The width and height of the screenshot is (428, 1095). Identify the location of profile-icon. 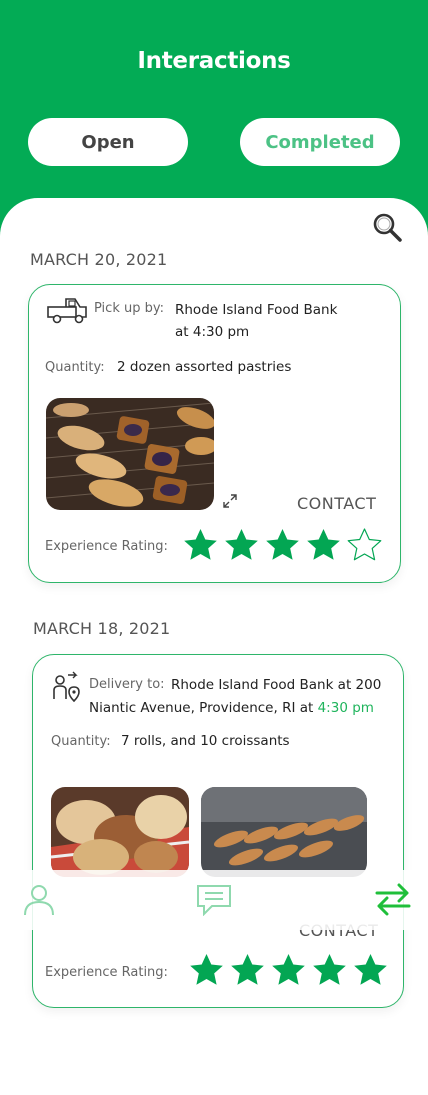
(39, 899).